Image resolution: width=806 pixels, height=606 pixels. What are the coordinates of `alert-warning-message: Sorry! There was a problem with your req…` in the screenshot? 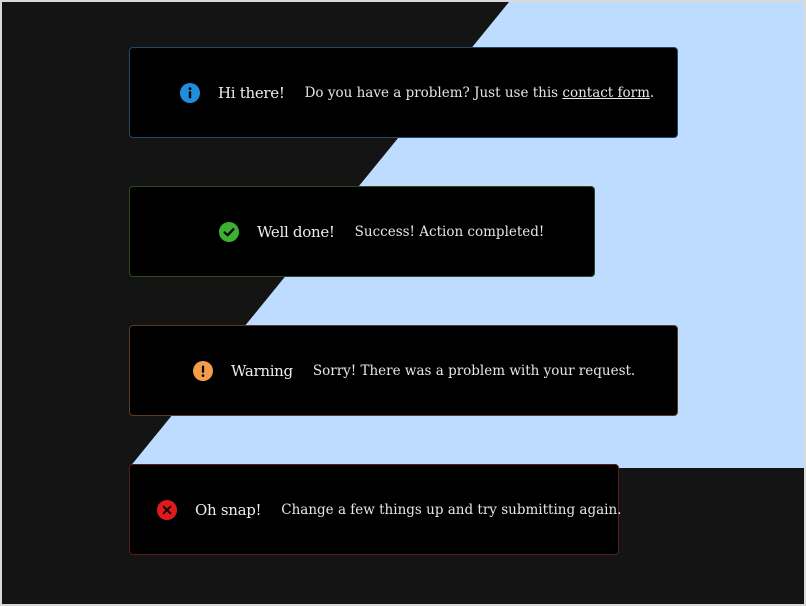 It's located at (474, 370).